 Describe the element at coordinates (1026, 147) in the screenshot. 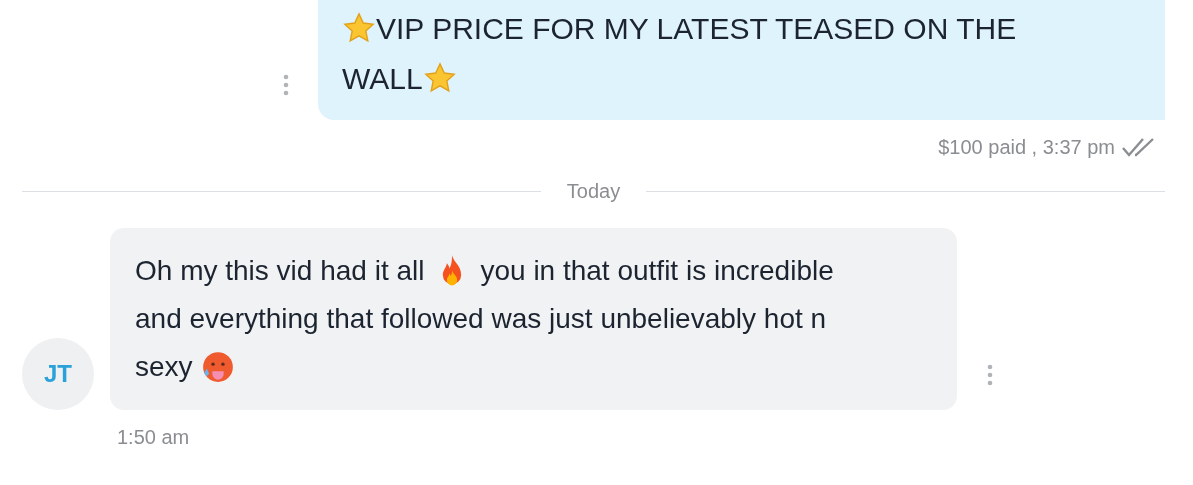

I see `message-meta: $100 paid , 3:37 pm` at that location.